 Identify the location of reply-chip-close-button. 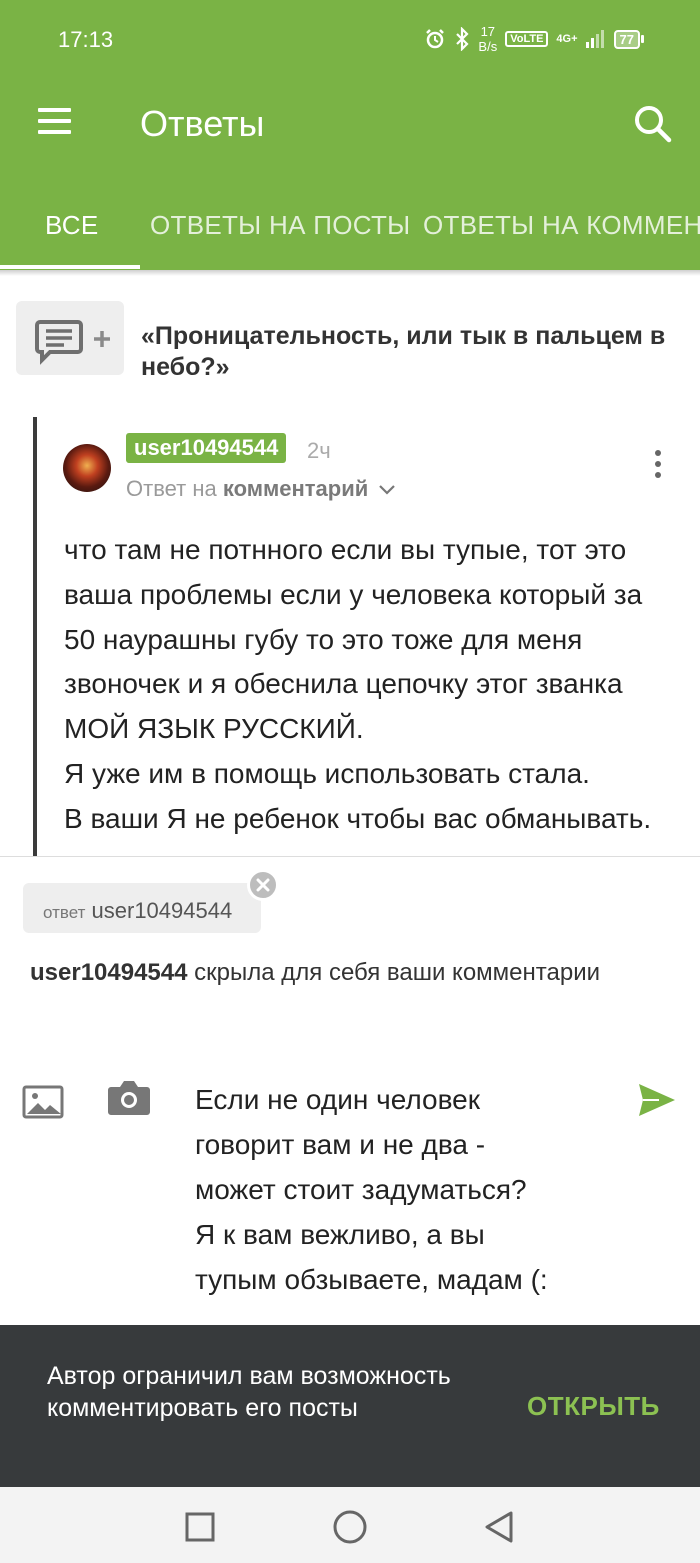
(263, 885).